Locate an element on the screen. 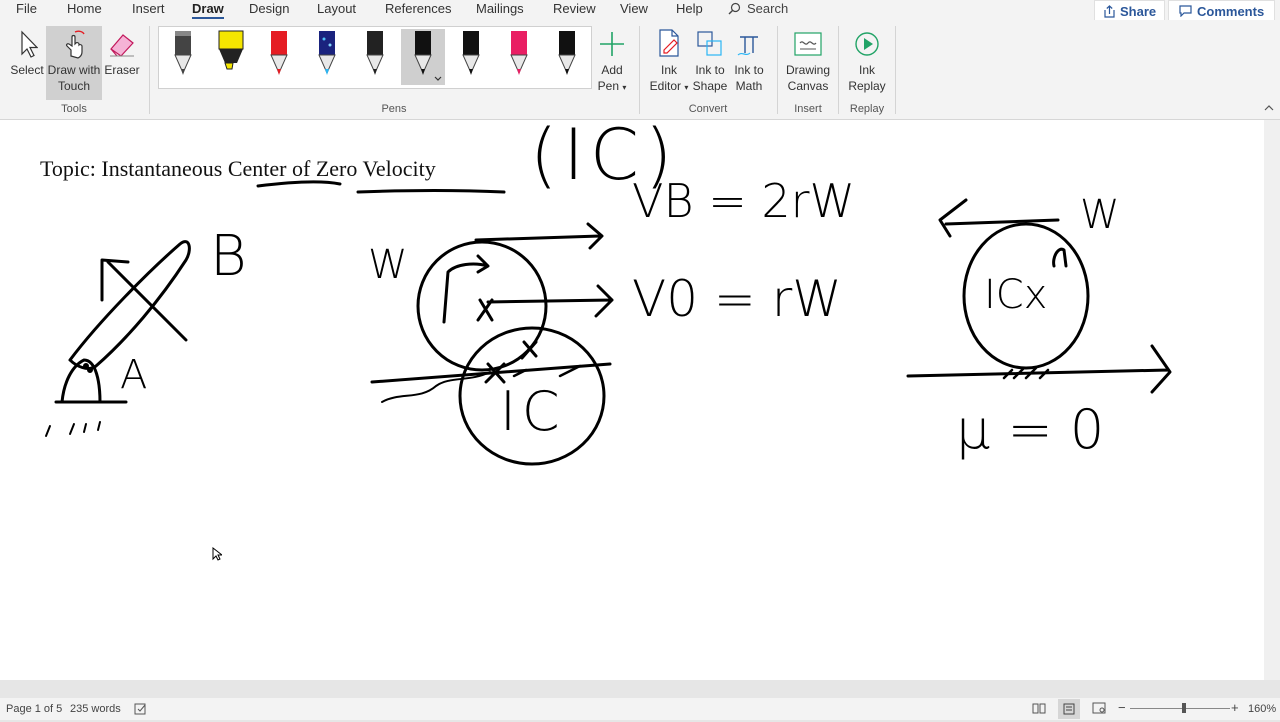 The height and width of the screenshot is (722, 1280). pens-gallery is located at coordinates (375, 57).